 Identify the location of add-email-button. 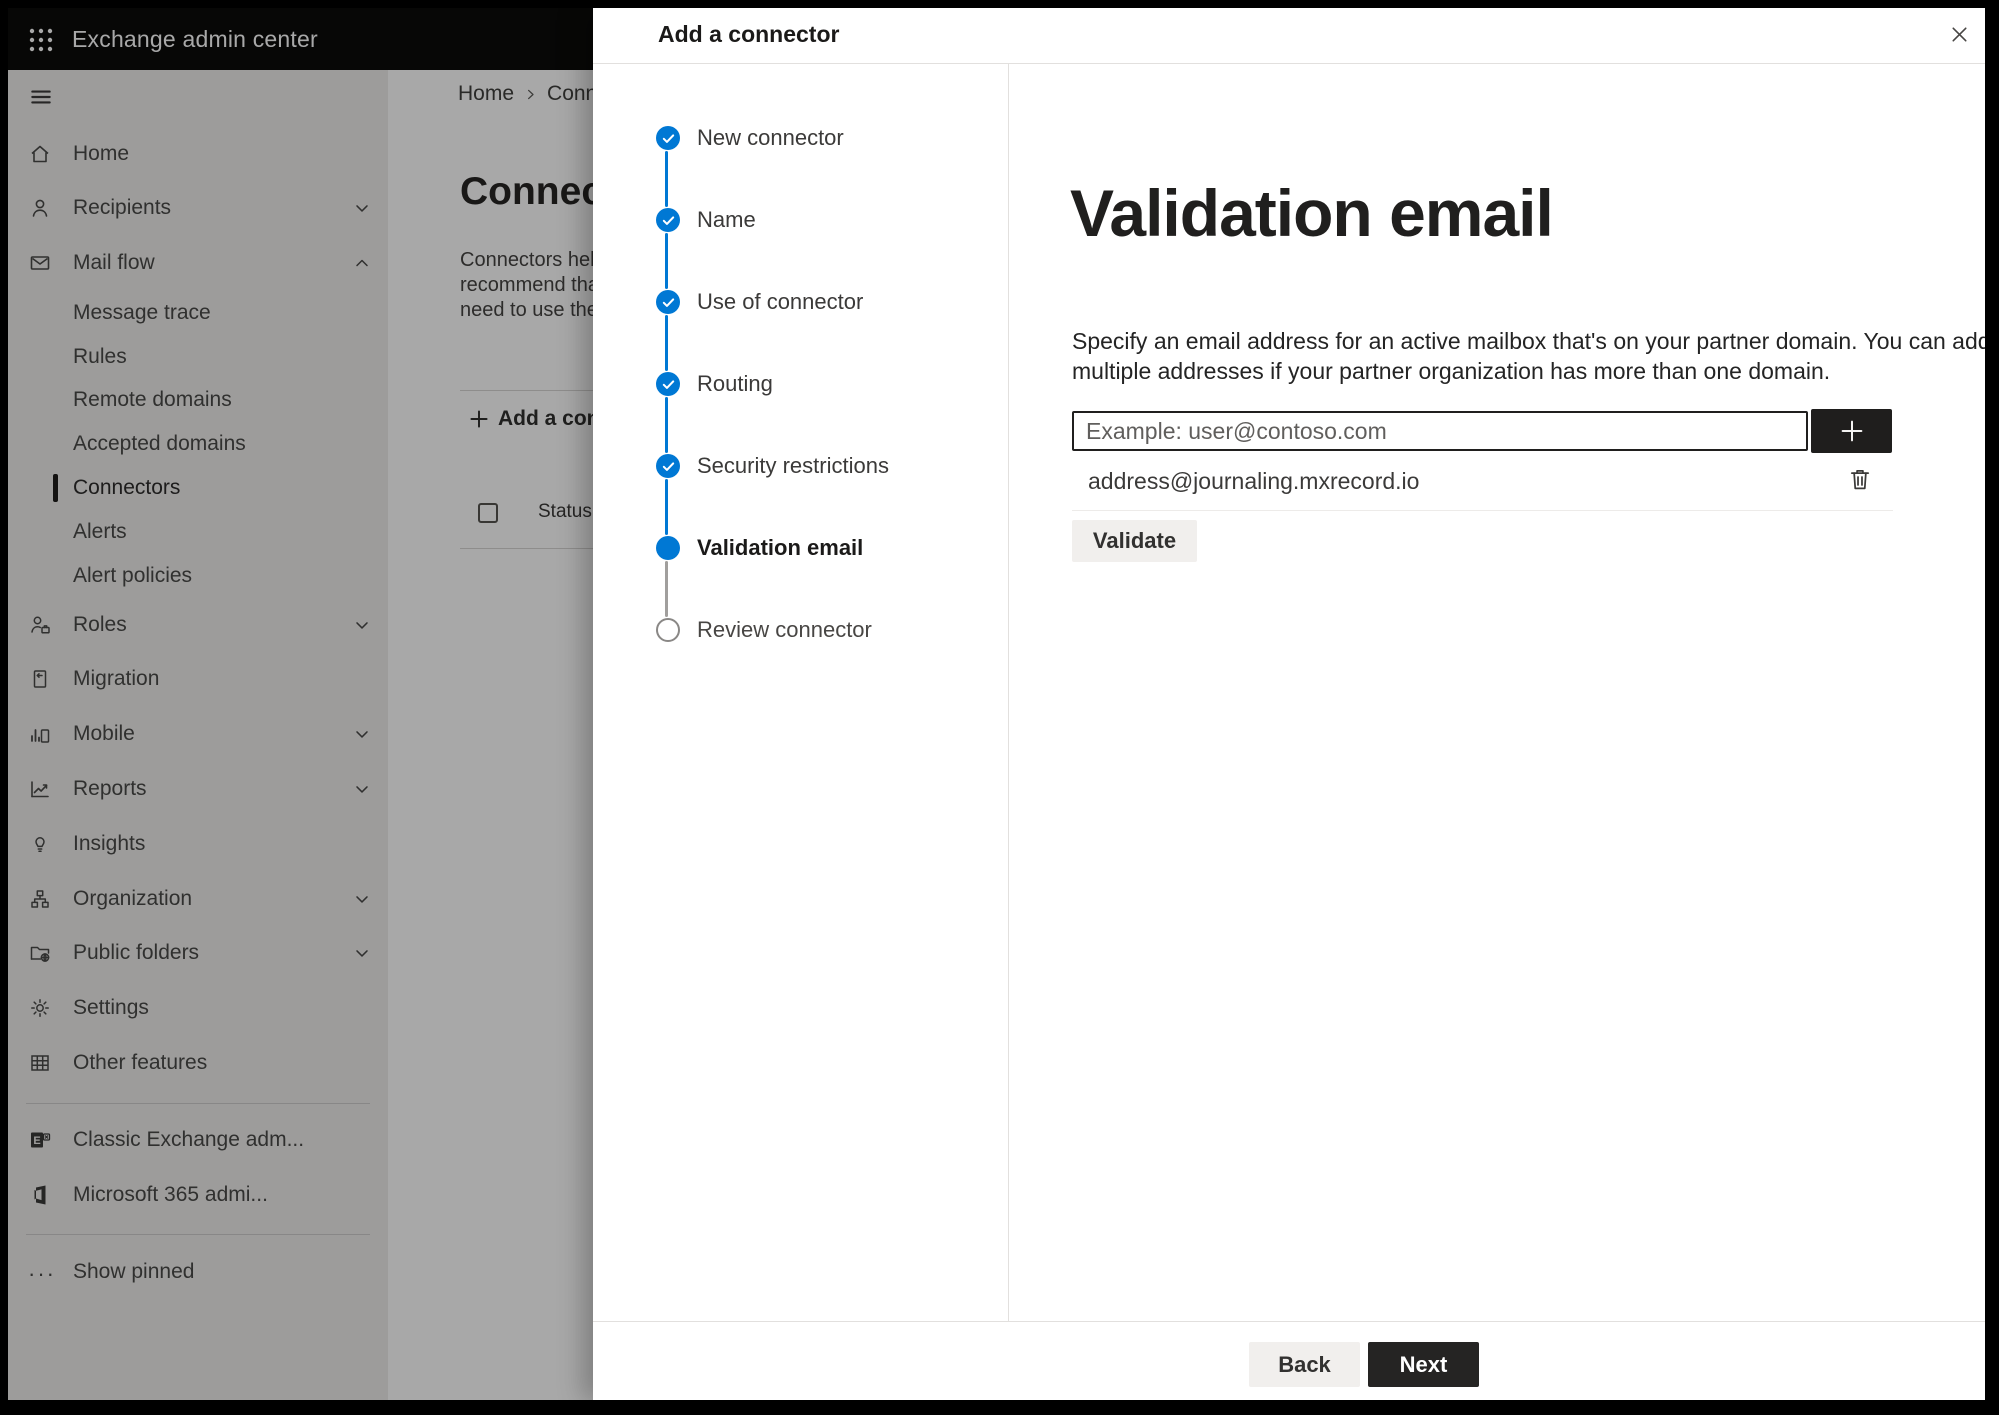
(1851, 431).